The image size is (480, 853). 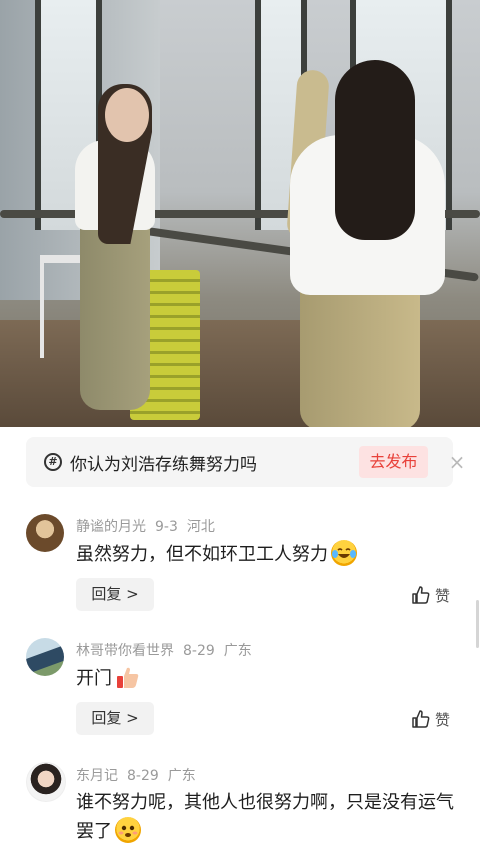 What do you see at coordinates (111, 527) in the screenshot?
I see `comment-username: 静谧的月光` at bounding box center [111, 527].